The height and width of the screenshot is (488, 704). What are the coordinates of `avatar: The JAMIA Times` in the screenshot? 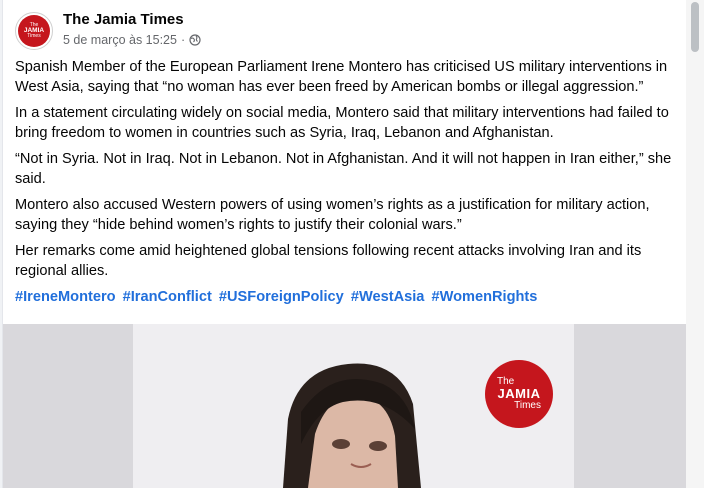 It's located at (34, 31).